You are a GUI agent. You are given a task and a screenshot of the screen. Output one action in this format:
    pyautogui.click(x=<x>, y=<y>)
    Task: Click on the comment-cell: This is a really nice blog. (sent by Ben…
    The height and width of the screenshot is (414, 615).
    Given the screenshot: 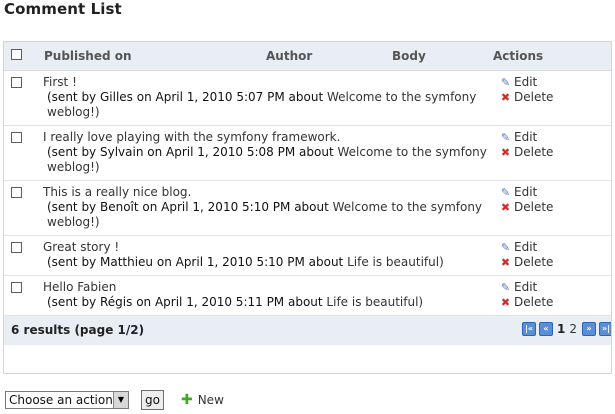 What is the action you would take?
    pyautogui.click(x=266, y=208)
    